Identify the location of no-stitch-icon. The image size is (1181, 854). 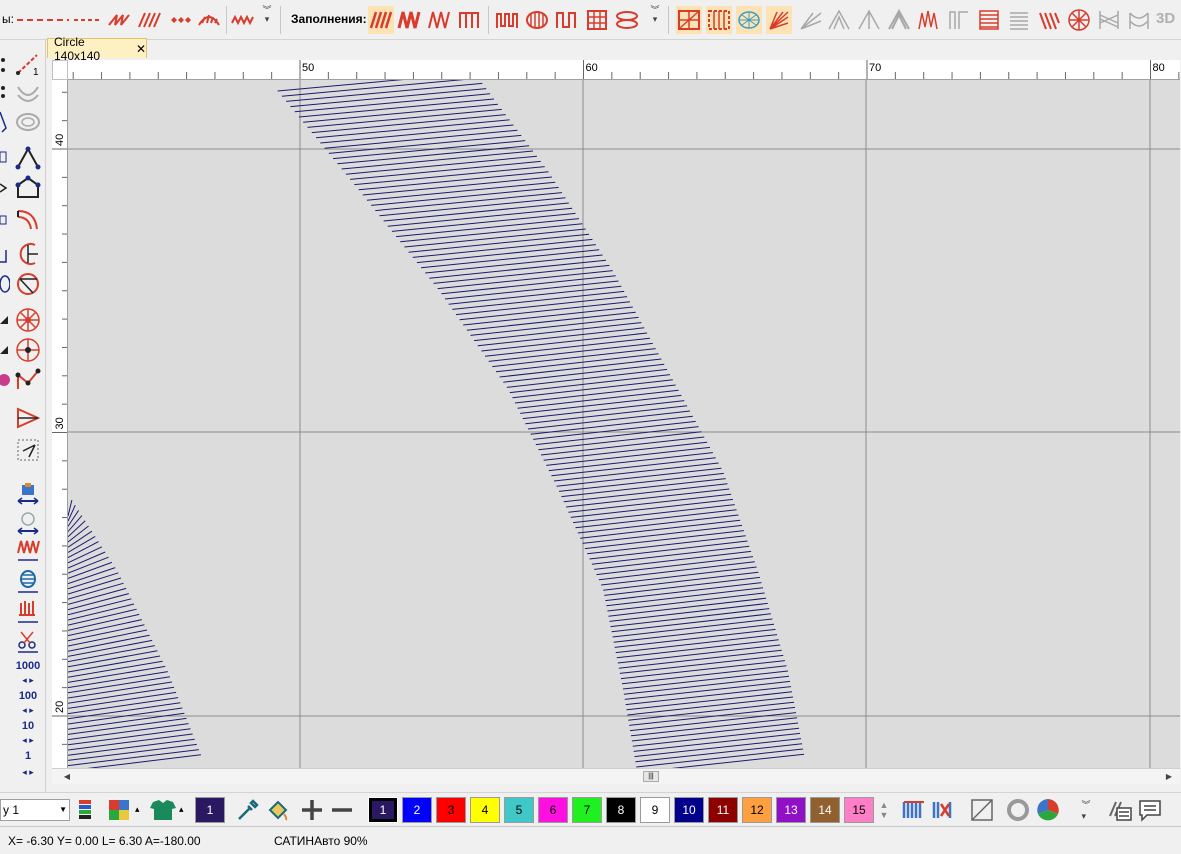
(982, 810).